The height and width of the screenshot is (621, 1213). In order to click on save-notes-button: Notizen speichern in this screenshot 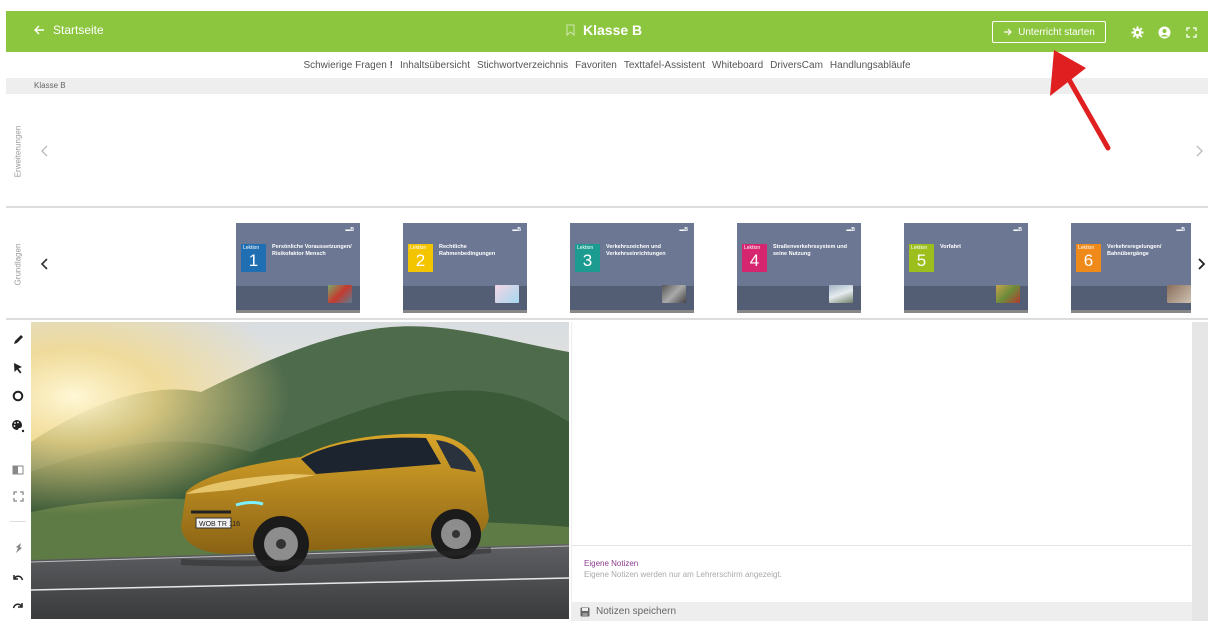, I will do `click(882, 611)`.